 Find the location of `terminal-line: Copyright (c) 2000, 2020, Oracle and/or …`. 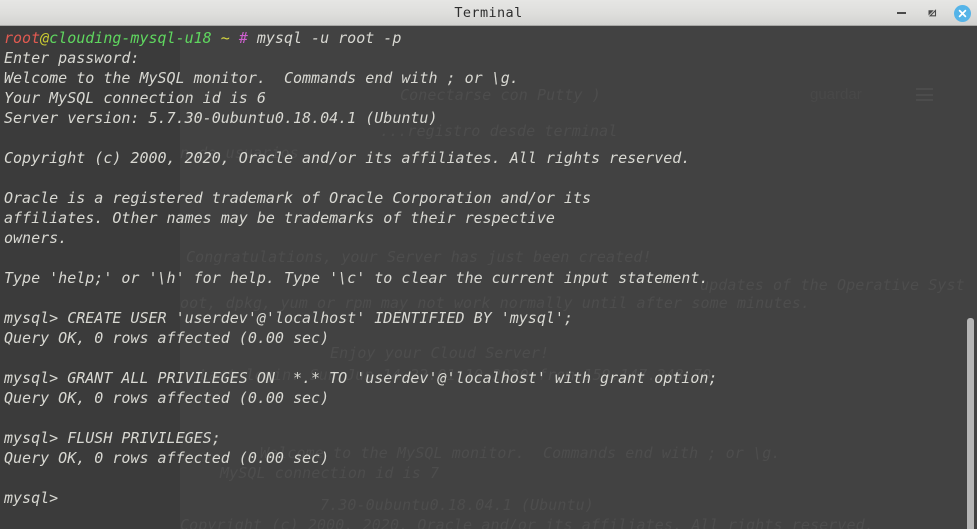

terminal-line: Copyright (c) 2000, 2020, Oracle and/or … is located at coordinates (347, 158).